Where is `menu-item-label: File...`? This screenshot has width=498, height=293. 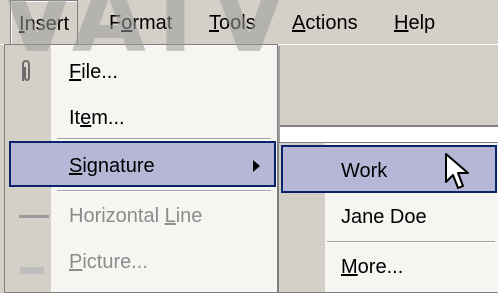 menu-item-label: File... is located at coordinates (93, 72).